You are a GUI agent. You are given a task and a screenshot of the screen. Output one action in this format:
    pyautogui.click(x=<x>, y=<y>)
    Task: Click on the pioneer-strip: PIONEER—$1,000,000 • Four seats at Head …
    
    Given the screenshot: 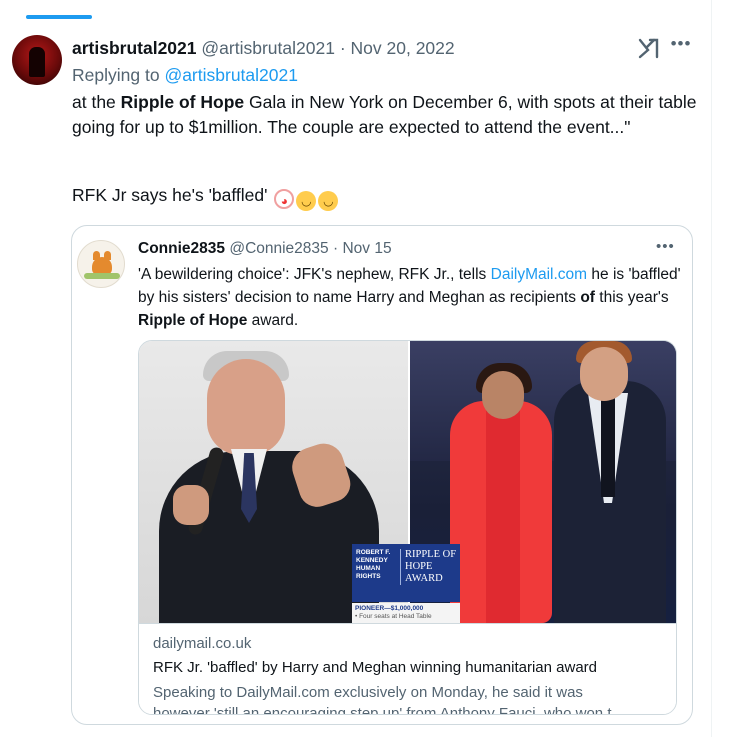 What is the action you would take?
    pyautogui.click(x=406, y=613)
    